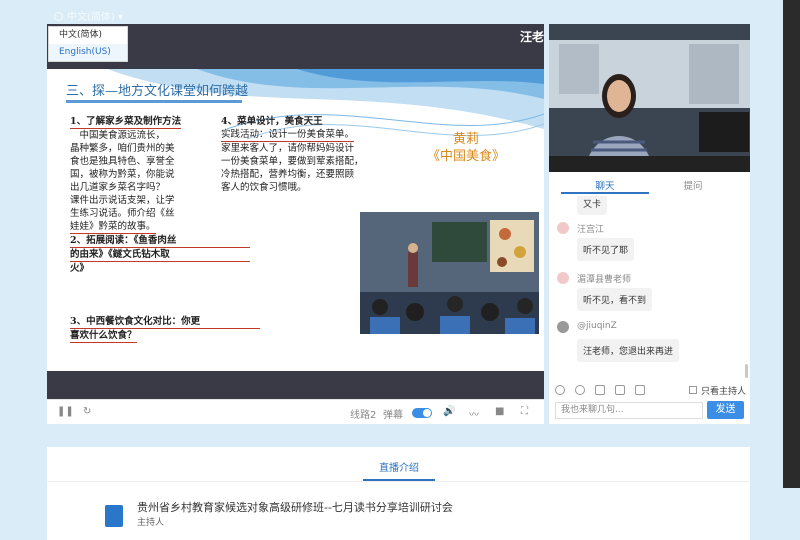 Image resolution: width=800 pixels, height=540 pixels. I want to click on danmu-toggle, so click(422, 413).